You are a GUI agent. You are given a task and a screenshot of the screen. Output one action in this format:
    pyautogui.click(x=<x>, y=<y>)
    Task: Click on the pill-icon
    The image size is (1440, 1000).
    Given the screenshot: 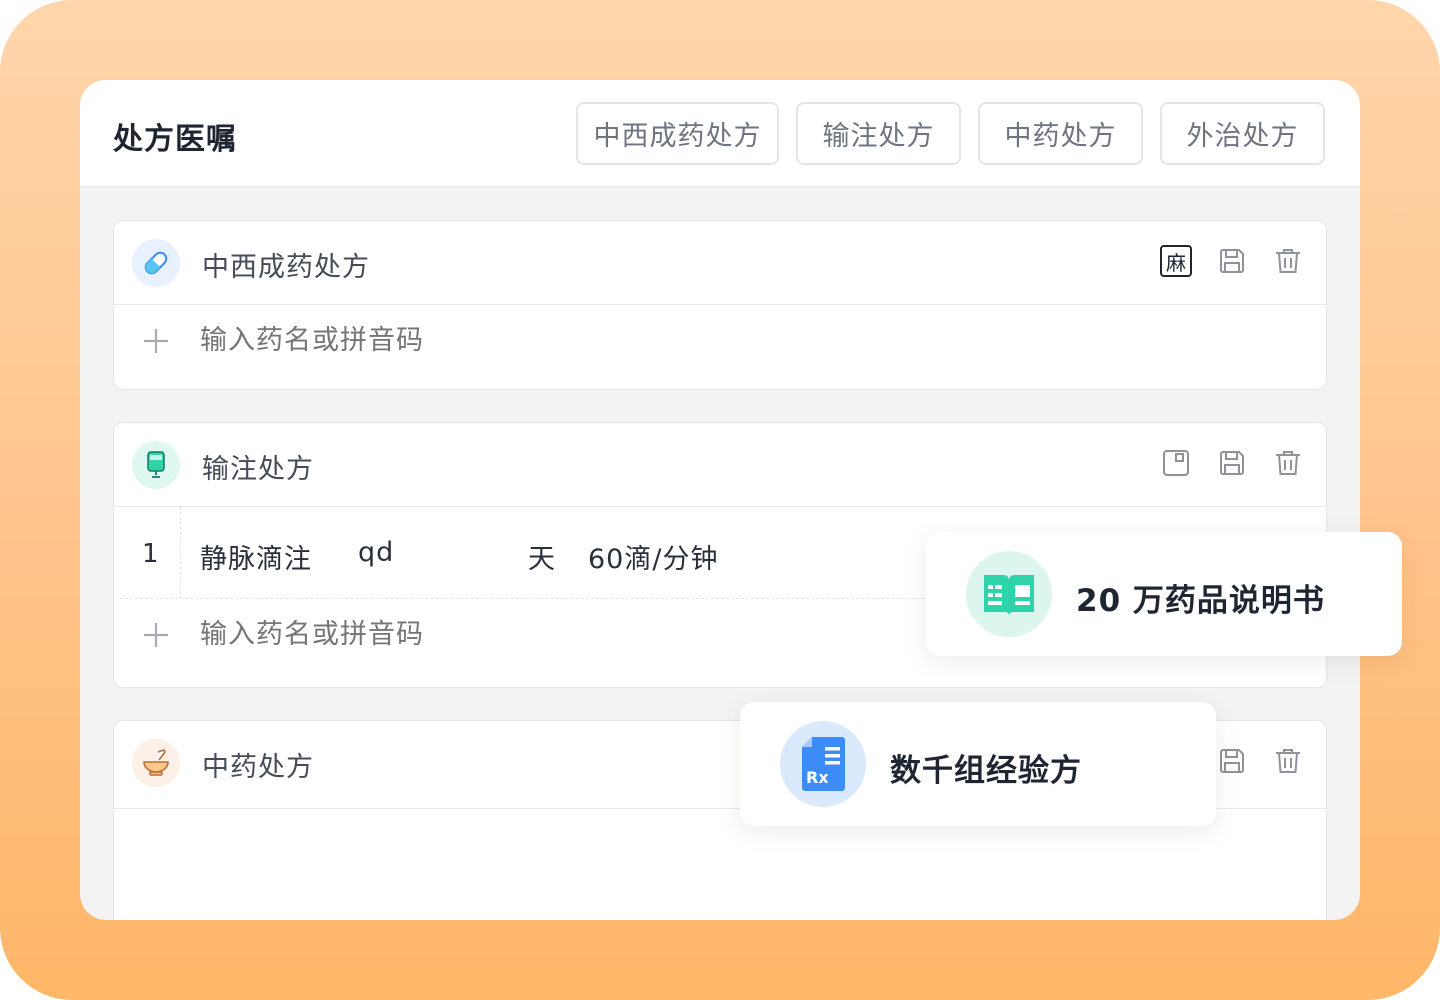 What is the action you would take?
    pyautogui.click(x=156, y=263)
    